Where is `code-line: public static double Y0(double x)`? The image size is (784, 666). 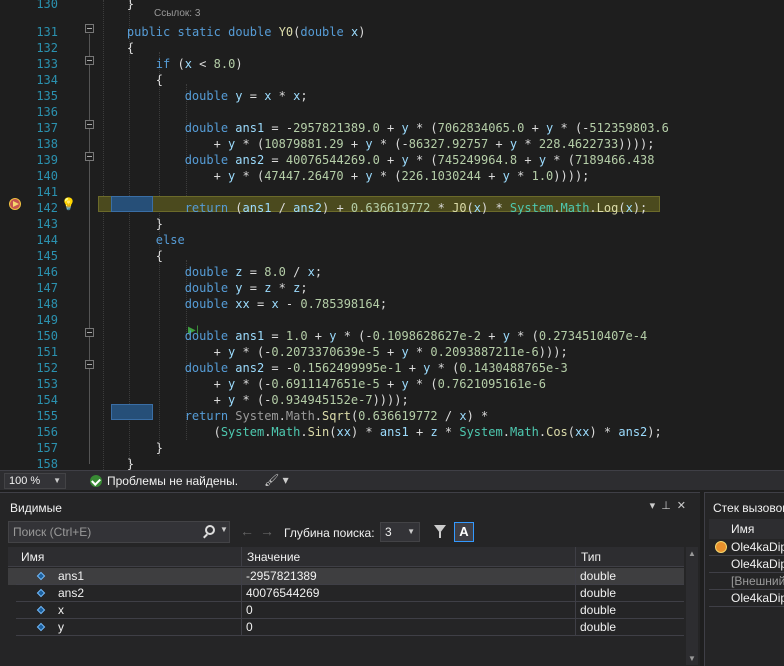 code-line: public static double Y0(double x) is located at coordinates (232, 32).